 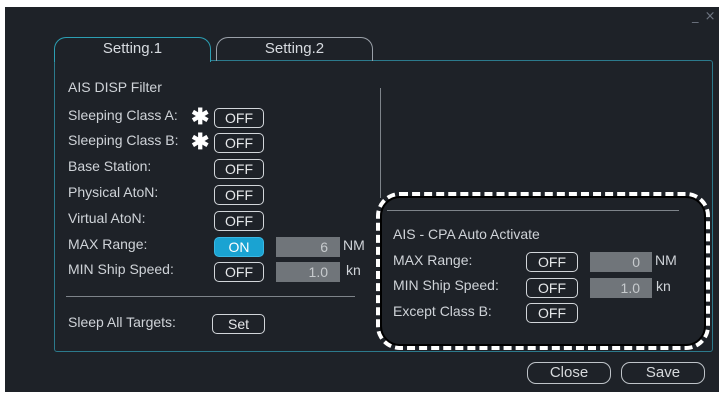 What do you see at coordinates (239, 169) in the screenshot?
I see `base-station-toggle: OFF` at bounding box center [239, 169].